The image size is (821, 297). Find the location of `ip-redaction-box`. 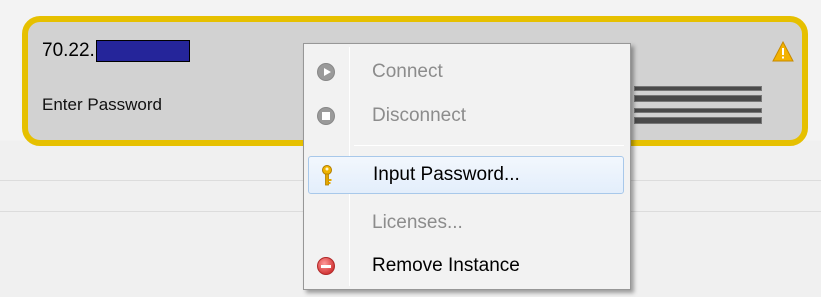

ip-redaction-box is located at coordinates (142, 51).